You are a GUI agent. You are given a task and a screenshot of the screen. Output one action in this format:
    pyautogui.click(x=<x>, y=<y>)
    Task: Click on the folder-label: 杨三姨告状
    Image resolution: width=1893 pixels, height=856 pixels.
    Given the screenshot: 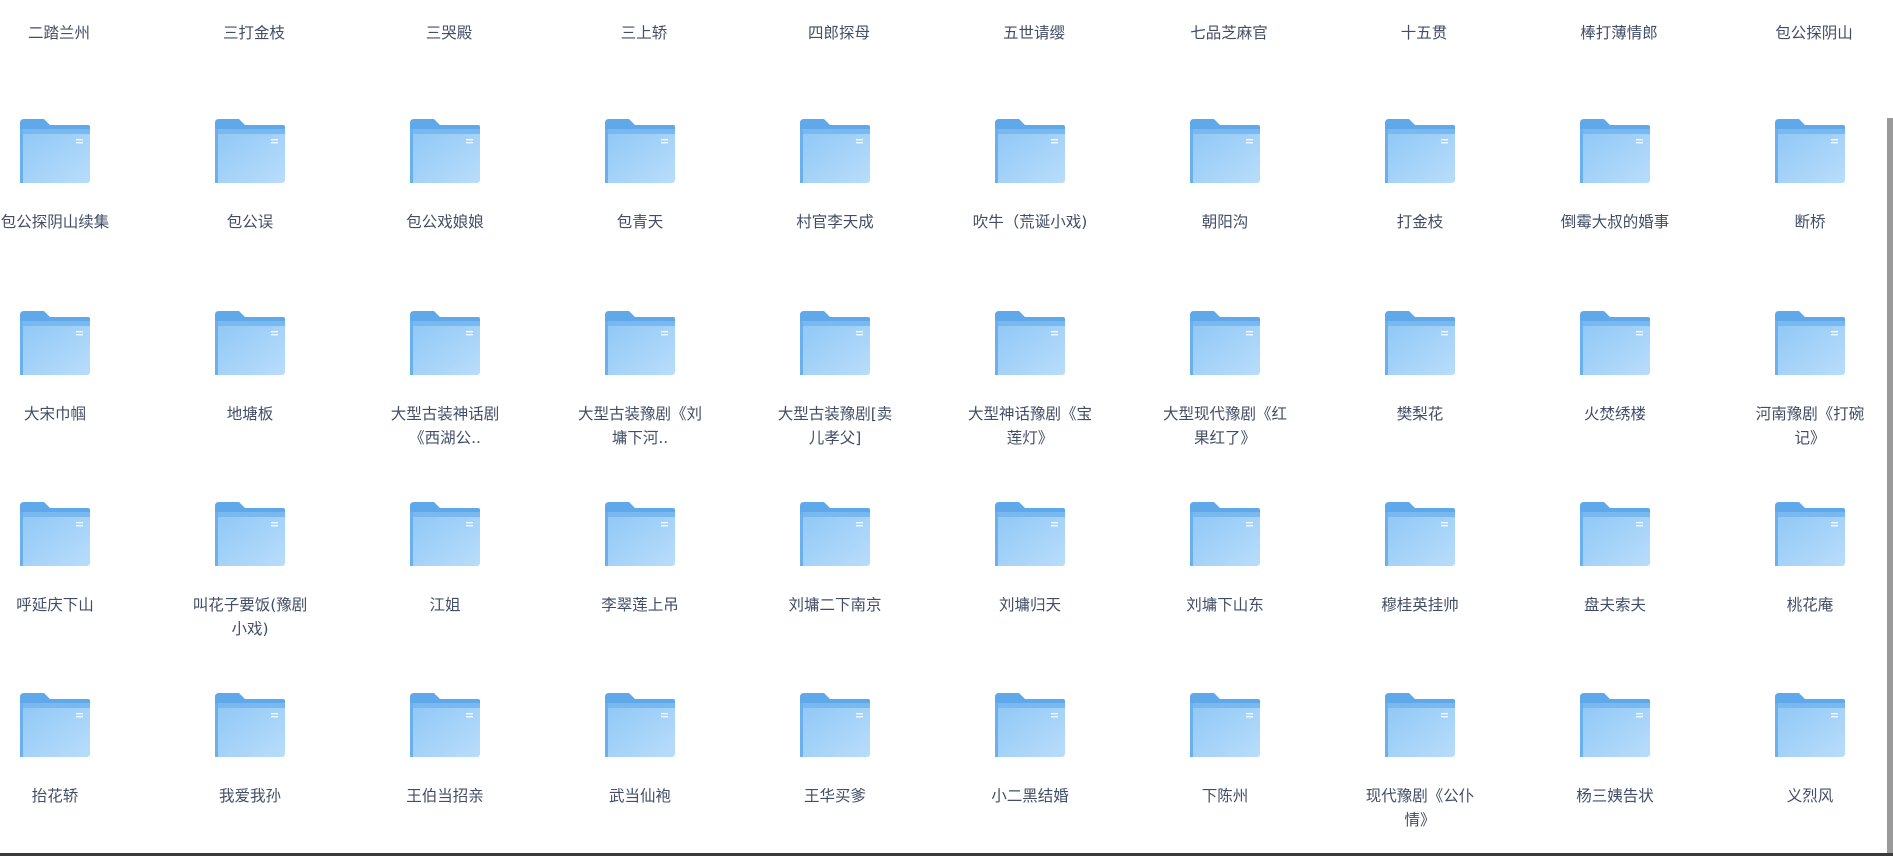 What is the action you would take?
    pyautogui.click(x=1615, y=796)
    